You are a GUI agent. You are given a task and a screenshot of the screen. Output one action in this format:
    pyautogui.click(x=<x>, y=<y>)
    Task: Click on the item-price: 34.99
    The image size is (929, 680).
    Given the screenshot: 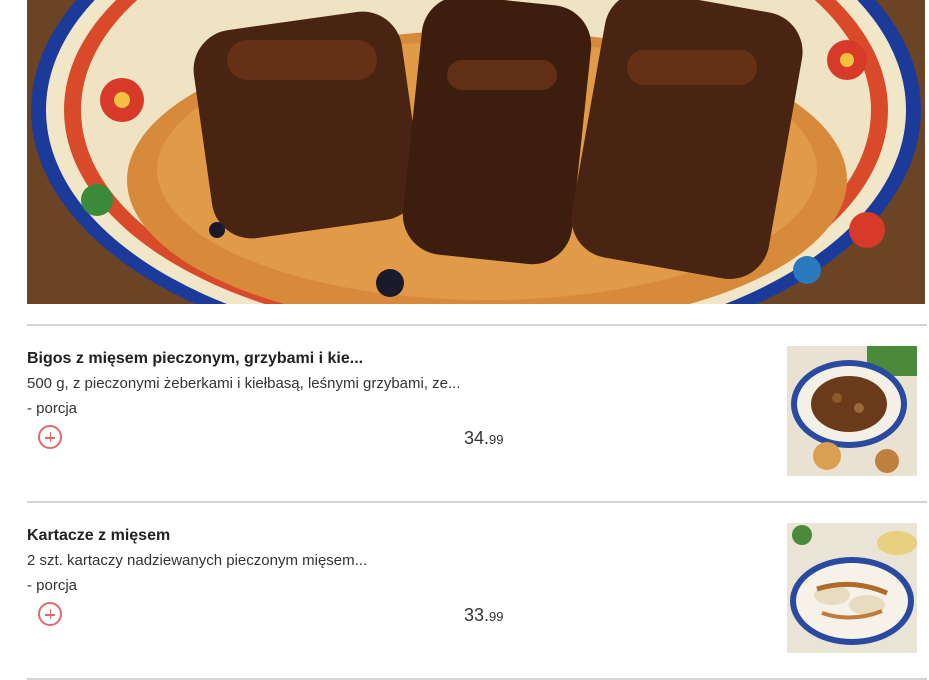 What is the action you would take?
    pyautogui.click(x=484, y=438)
    